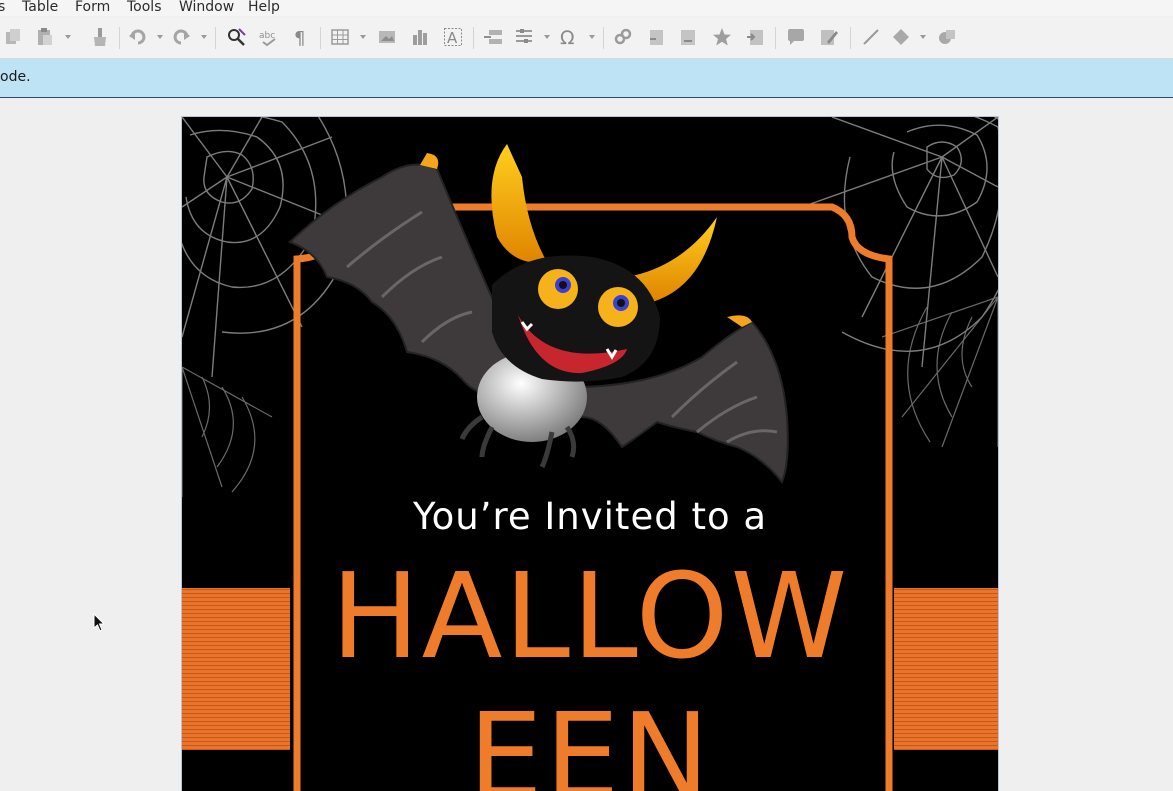 The height and width of the screenshot is (791, 1173). I want to click on insert-table-dropdown-icon, so click(363, 37).